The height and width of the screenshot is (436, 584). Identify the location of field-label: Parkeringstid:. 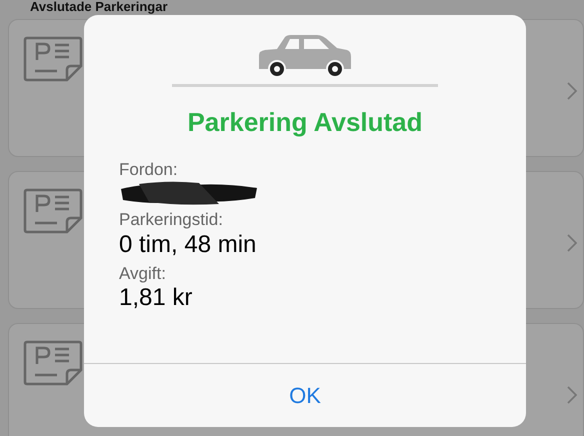
(171, 220).